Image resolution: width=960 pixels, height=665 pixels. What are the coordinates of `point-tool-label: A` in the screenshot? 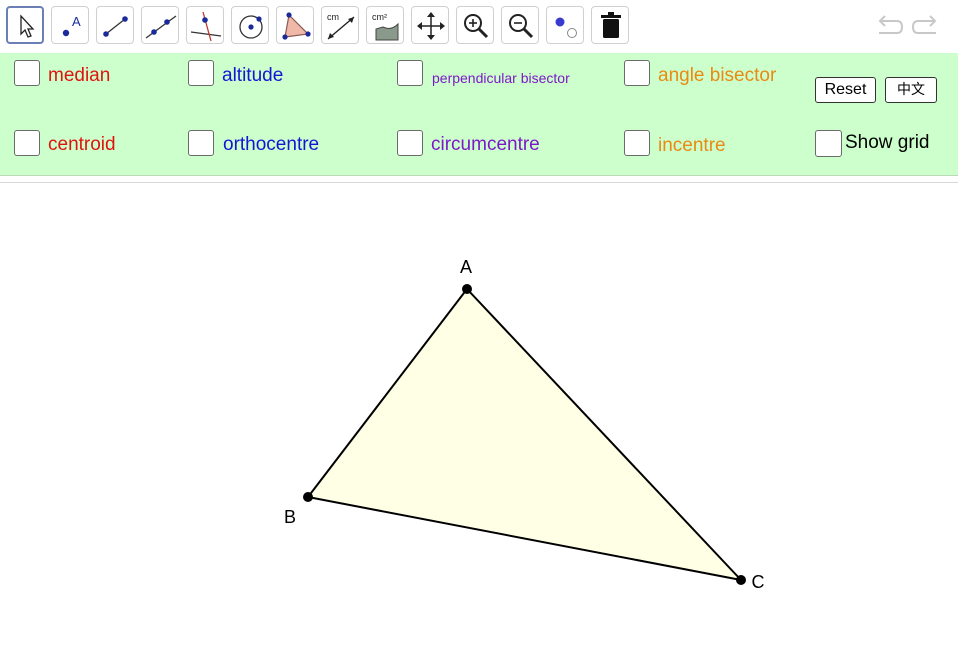 It's located at (76, 21).